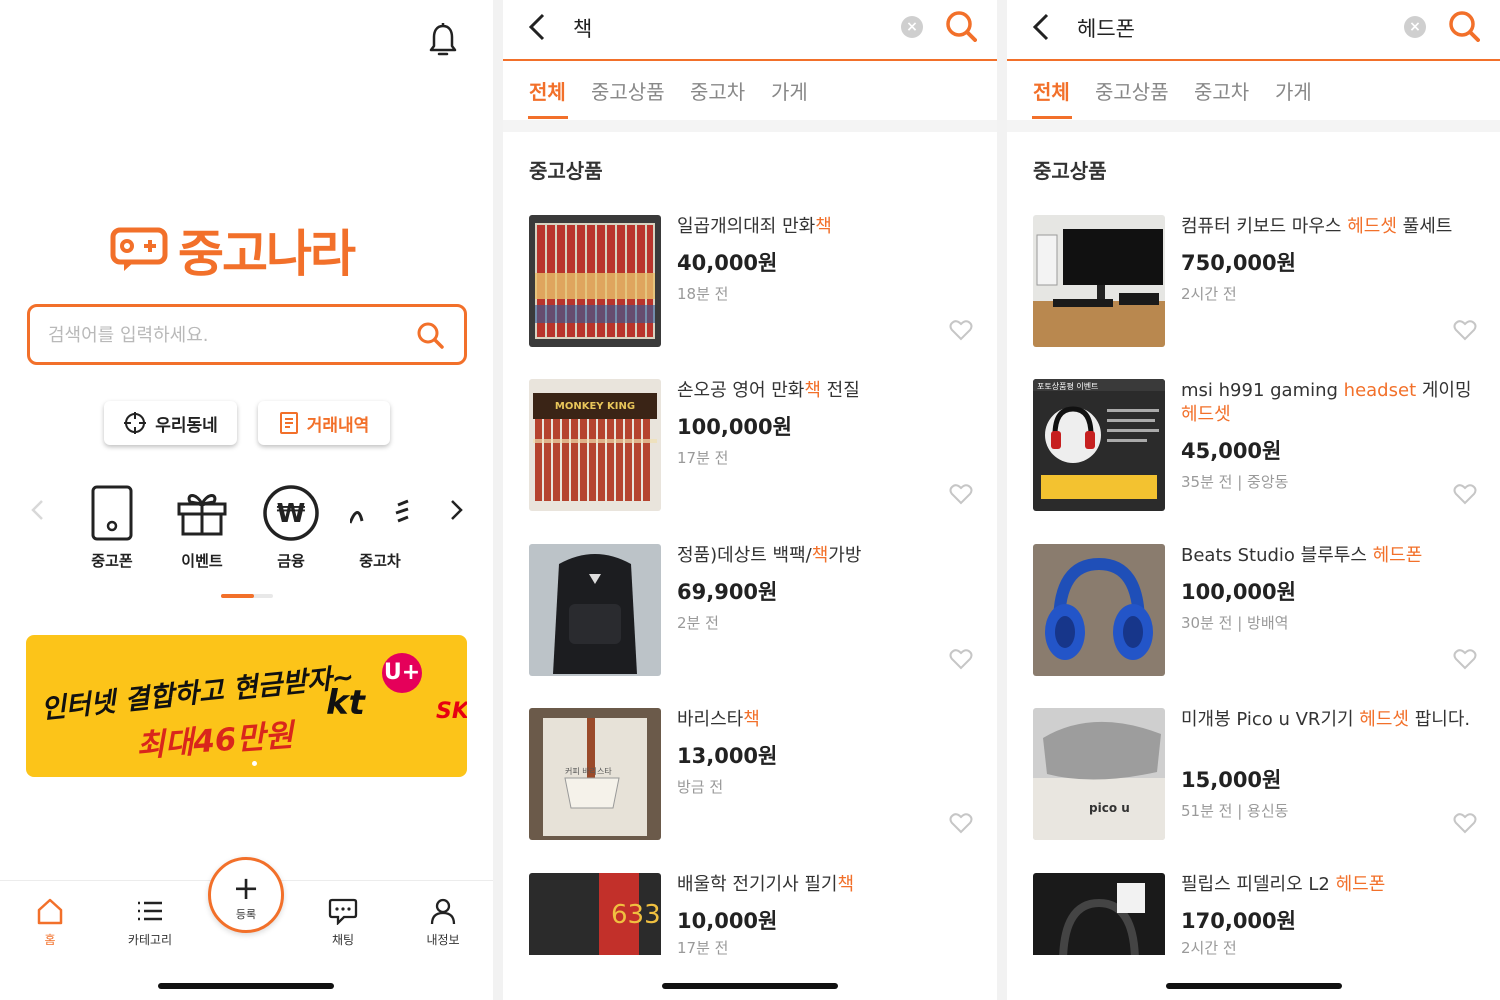 This screenshot has width=1500, height=1000. I want to click on list-item: 필립스 피델리오 L2 헤드폰 170,000원 2시간 전, so click(1258, 914).